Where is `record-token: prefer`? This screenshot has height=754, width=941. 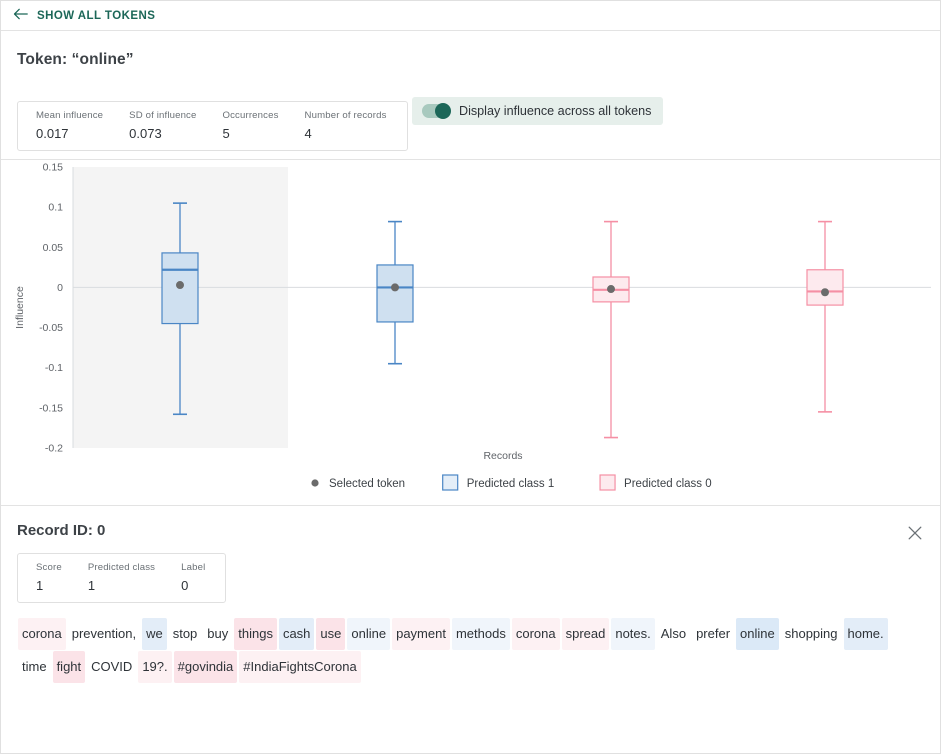 record-token: prefer is located at coordinates (713, 634).